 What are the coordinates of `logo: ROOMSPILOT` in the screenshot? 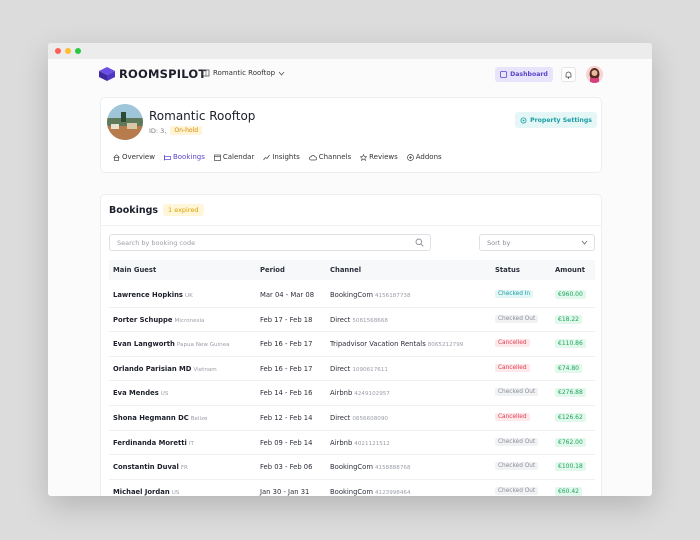 It's located at (152, 74).